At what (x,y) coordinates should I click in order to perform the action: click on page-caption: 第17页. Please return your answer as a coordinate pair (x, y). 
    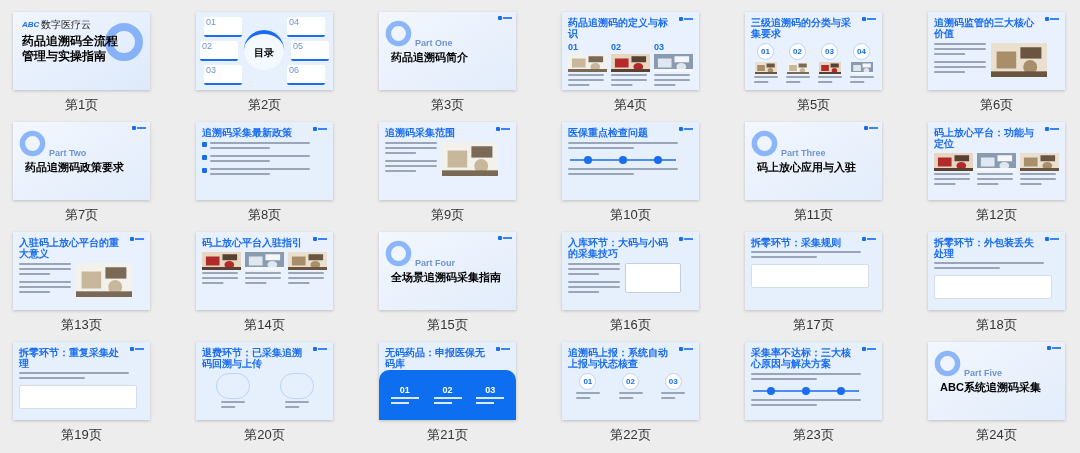
    Looking at the image, I should click on (813, 325).